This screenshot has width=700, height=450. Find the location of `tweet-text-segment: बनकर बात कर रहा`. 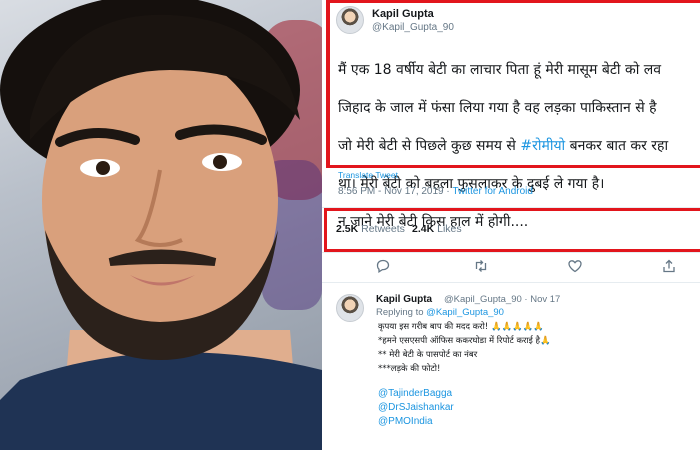

tweet-text-segment: बनकर बात कर रहा is located at coordinates (617, 146).